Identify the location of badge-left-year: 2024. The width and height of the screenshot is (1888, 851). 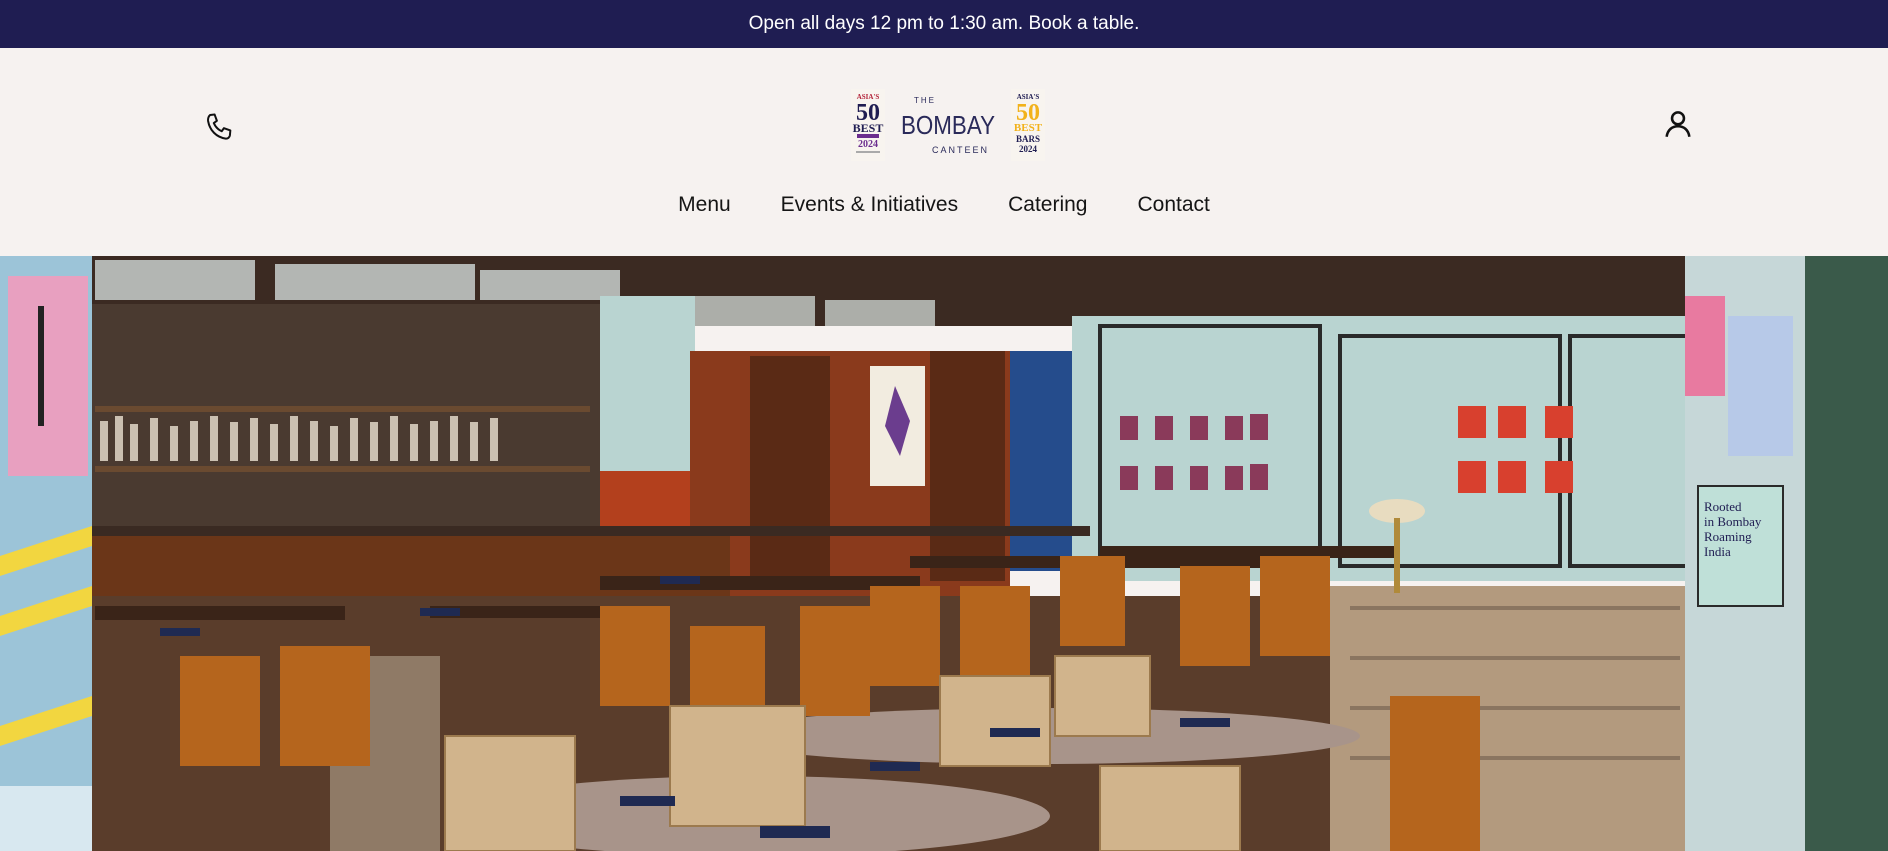
(868, 144).